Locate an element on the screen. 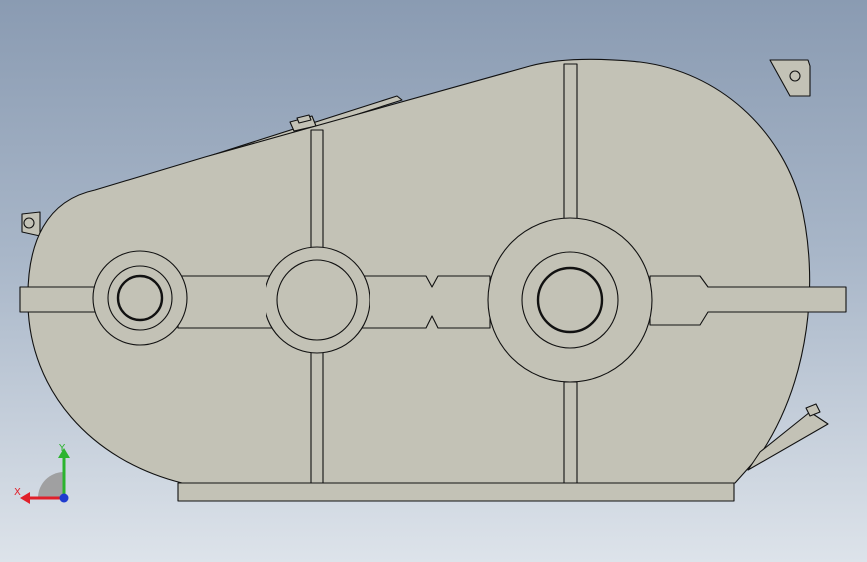 This screenshot has height=562, width=867. x-axis-label: X is located at coordinates (17, 492).